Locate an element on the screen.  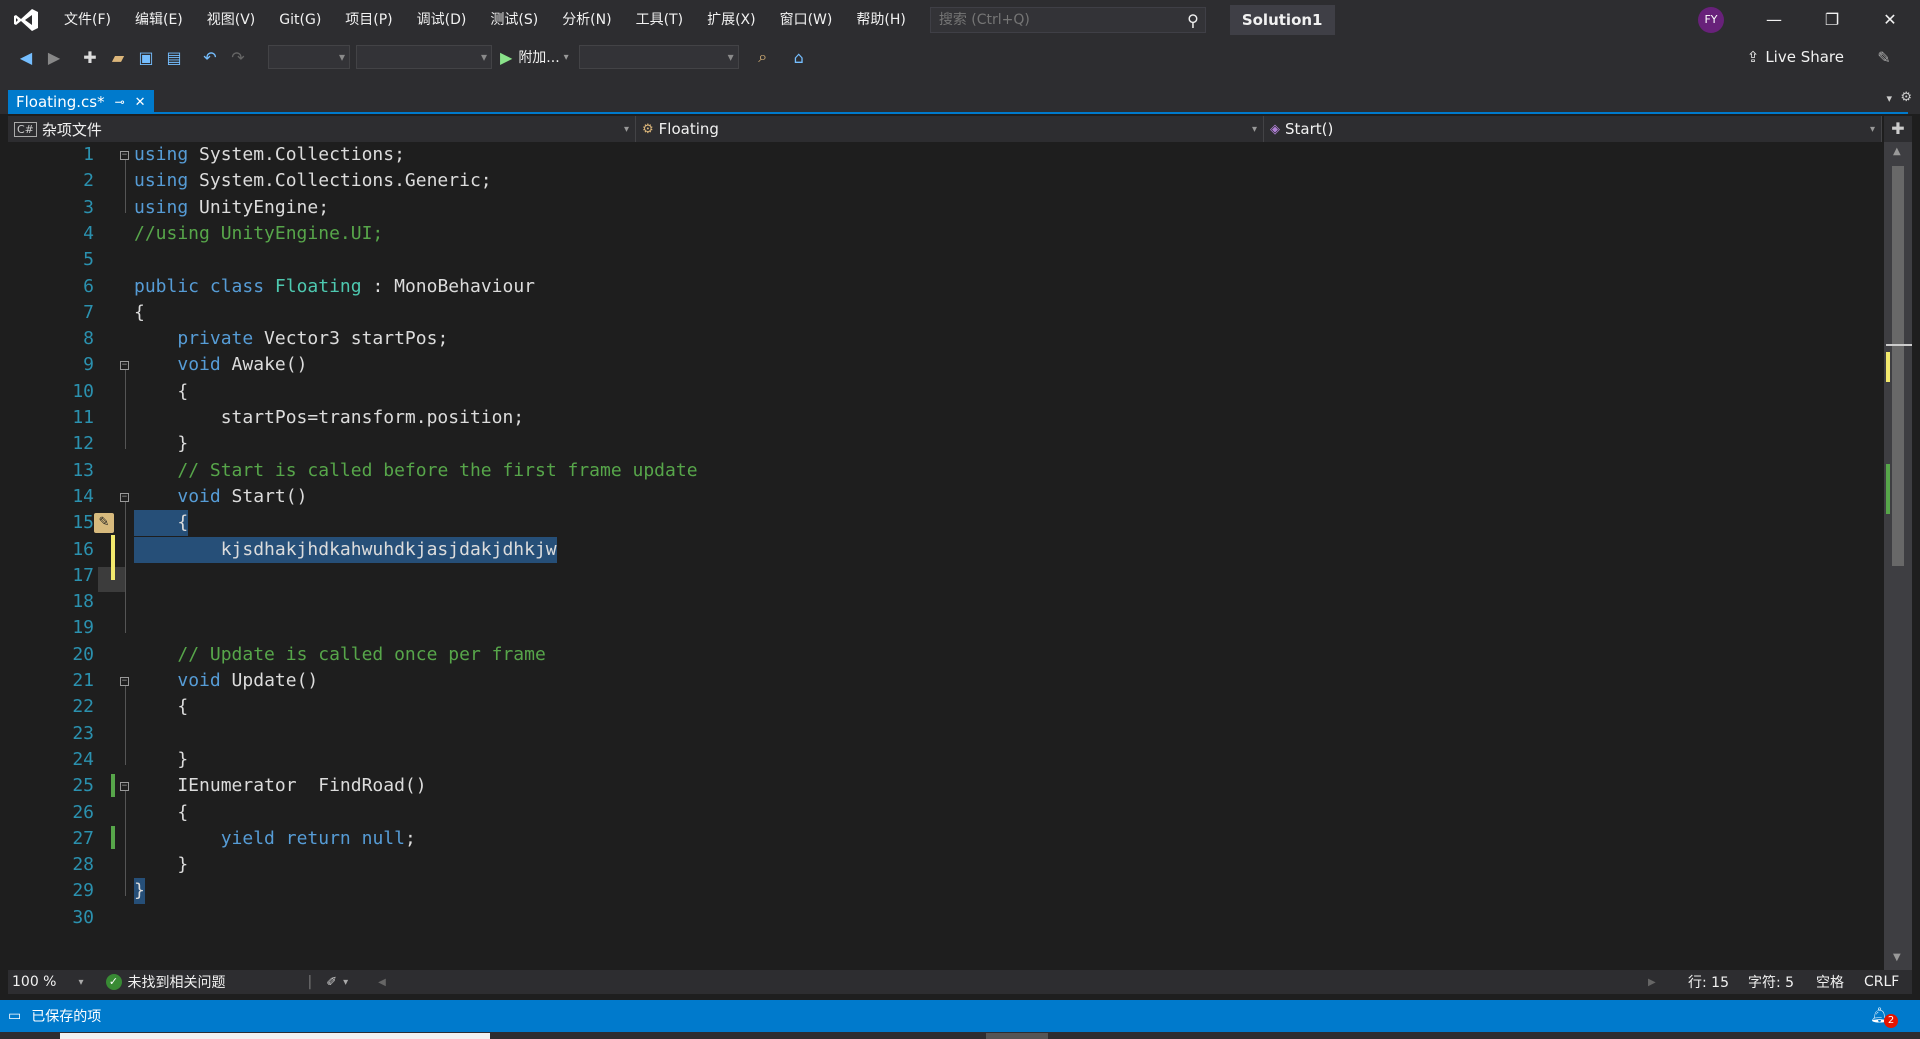
menu-item: 窗口(W) is located at coordinates (806, 20).